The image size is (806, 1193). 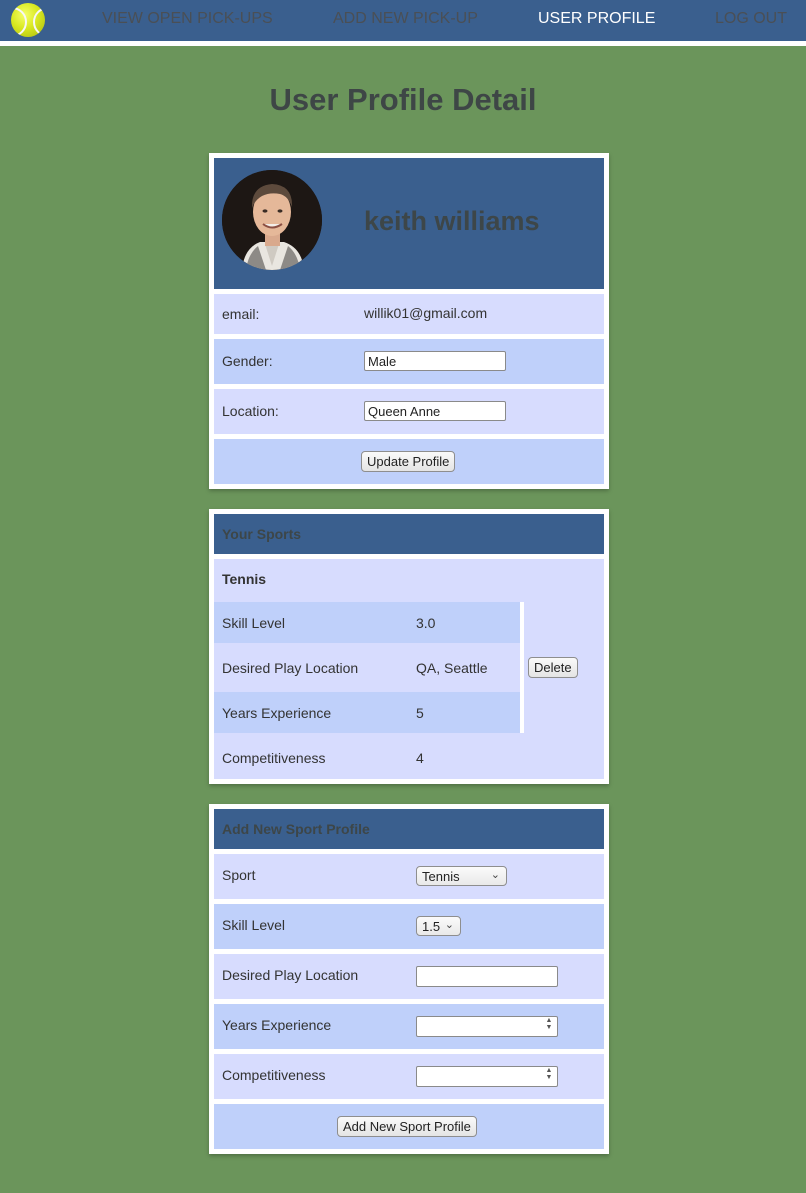 I want to click on skill-select-value: 1.5, so click(x=431, y=926).